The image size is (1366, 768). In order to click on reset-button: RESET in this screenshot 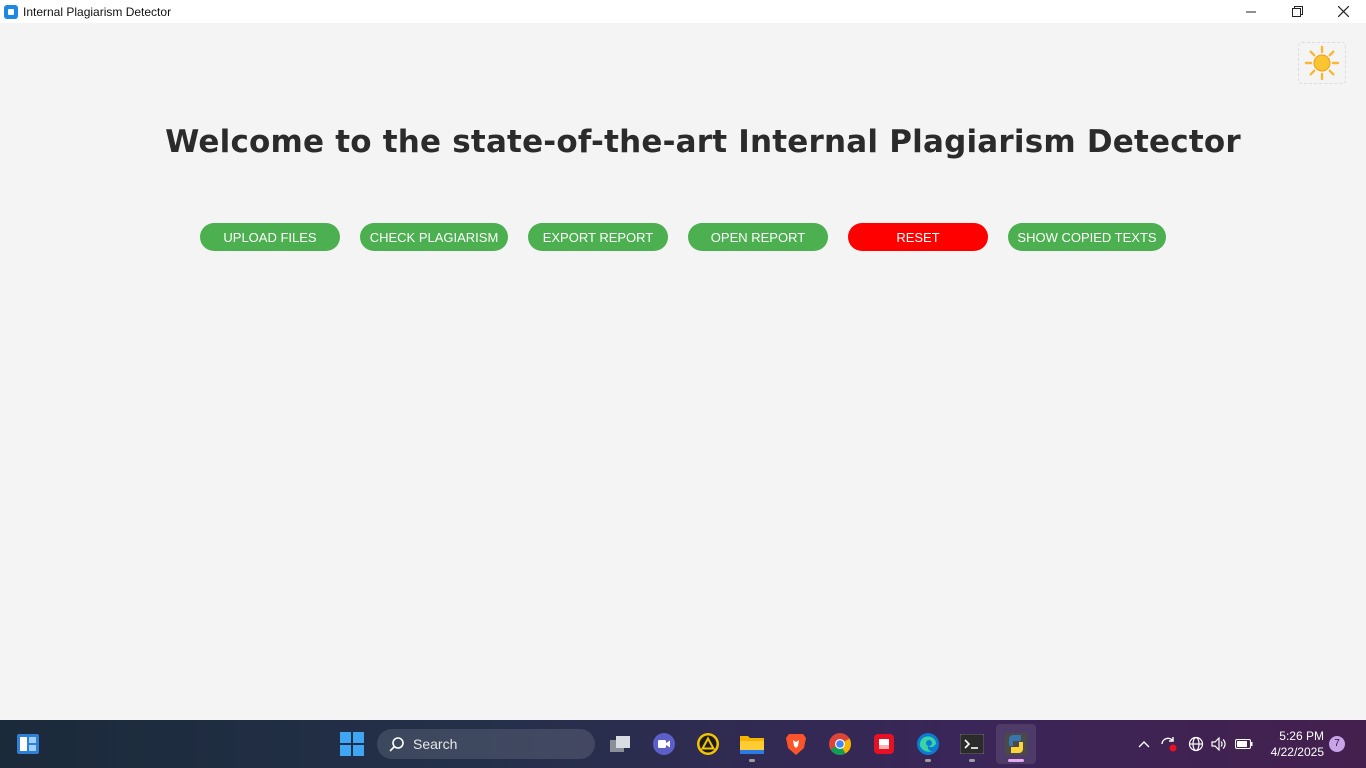, I will do `click(918, 237)`.